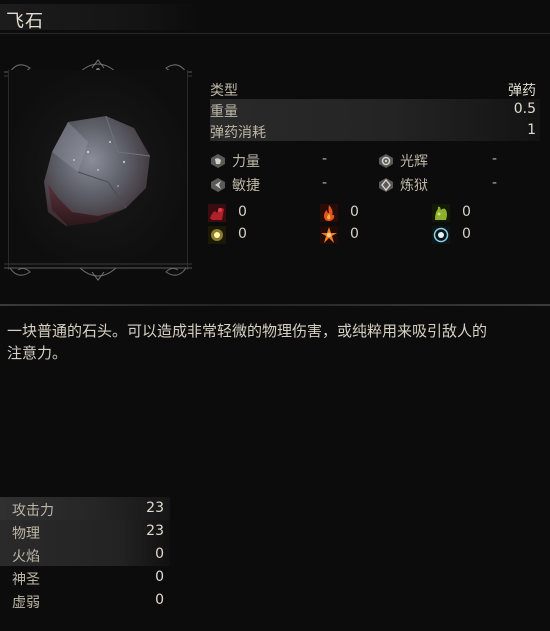 This screenshot has height=631, width=550. Describe the element at coordinates (522, 91) in the screenshot. I see `stat-value: 弹药` at that location.